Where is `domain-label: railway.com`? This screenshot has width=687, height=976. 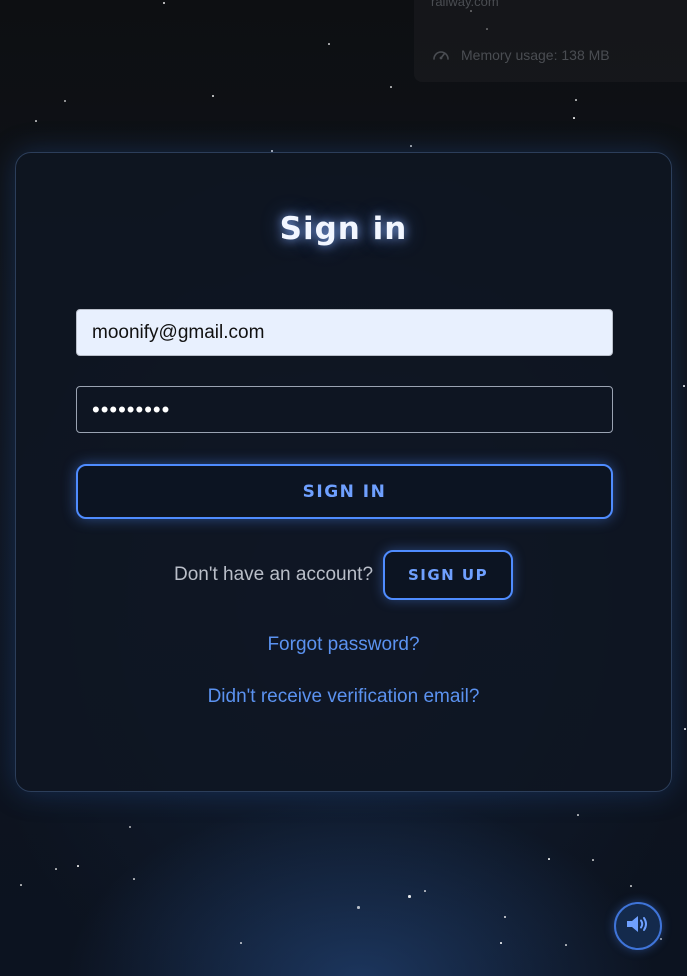
domain-label: railway.com is located at coordinates (465, 4).